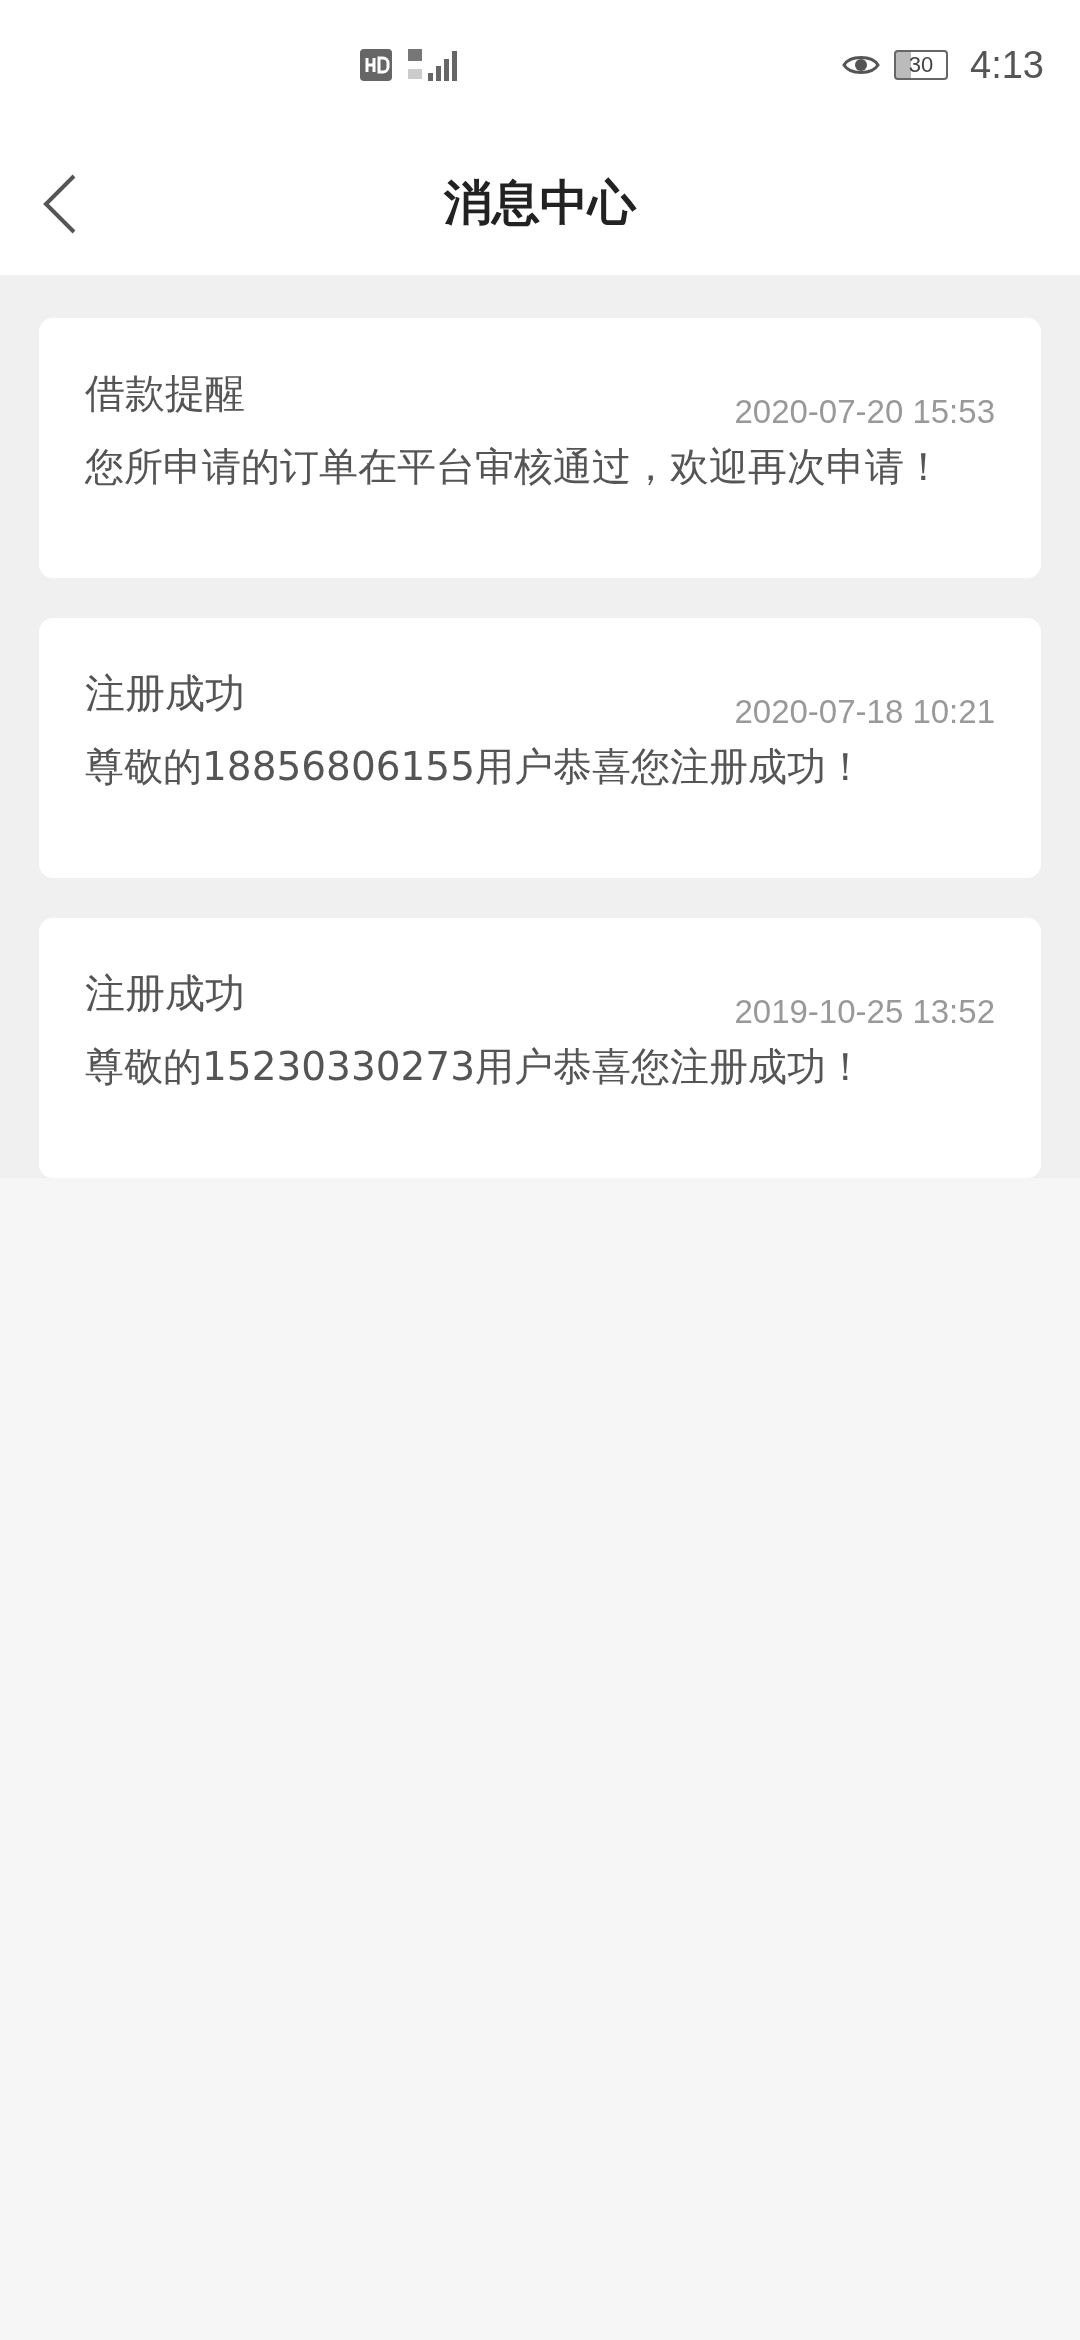  Describe the element at coordinates (165, 393) in the screenshot. I see `message-title: 借款提醒` at that location.